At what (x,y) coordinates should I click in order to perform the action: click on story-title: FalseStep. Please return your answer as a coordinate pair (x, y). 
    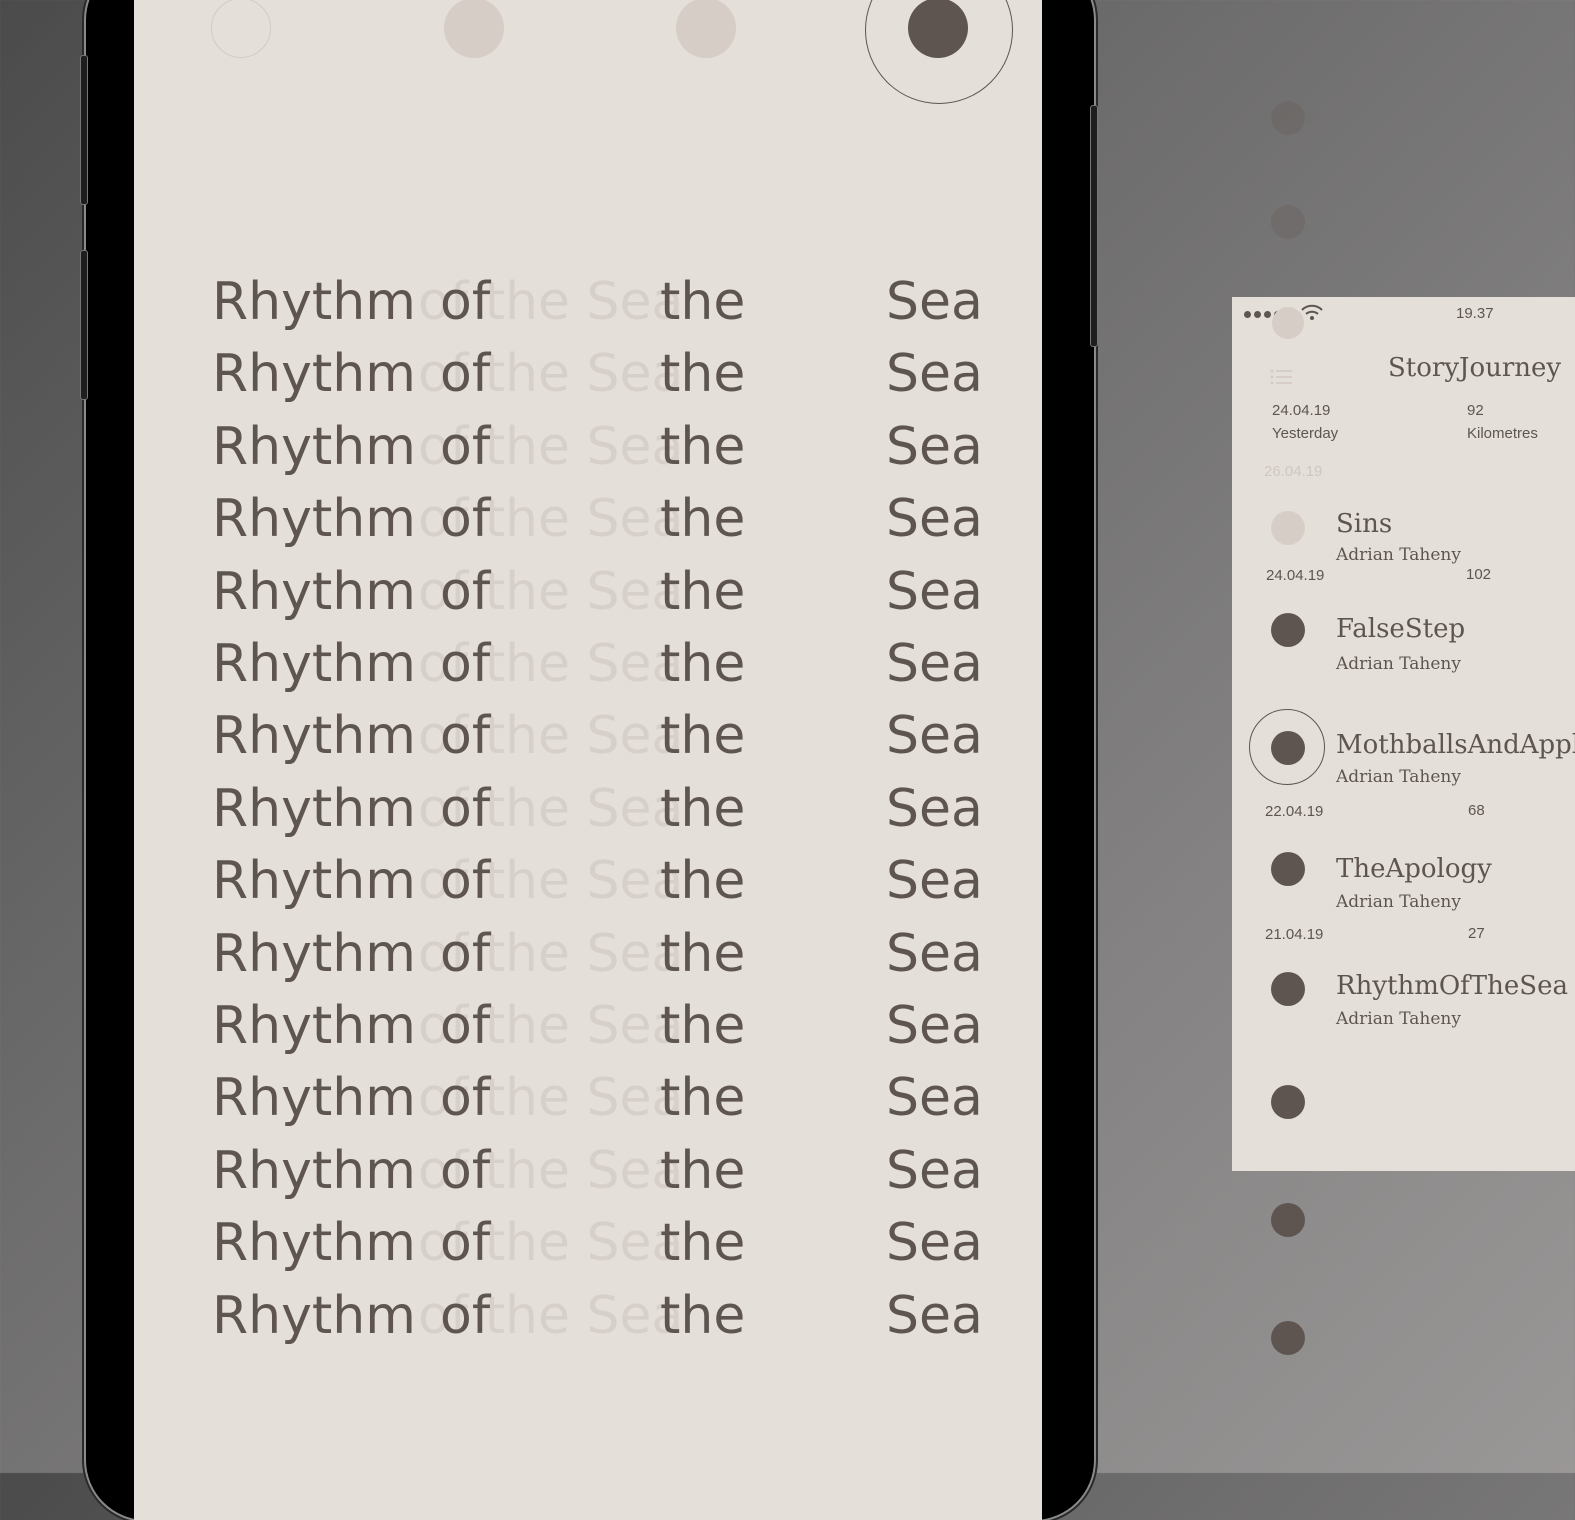
    Looking at the image, I should click on (1400, 629).